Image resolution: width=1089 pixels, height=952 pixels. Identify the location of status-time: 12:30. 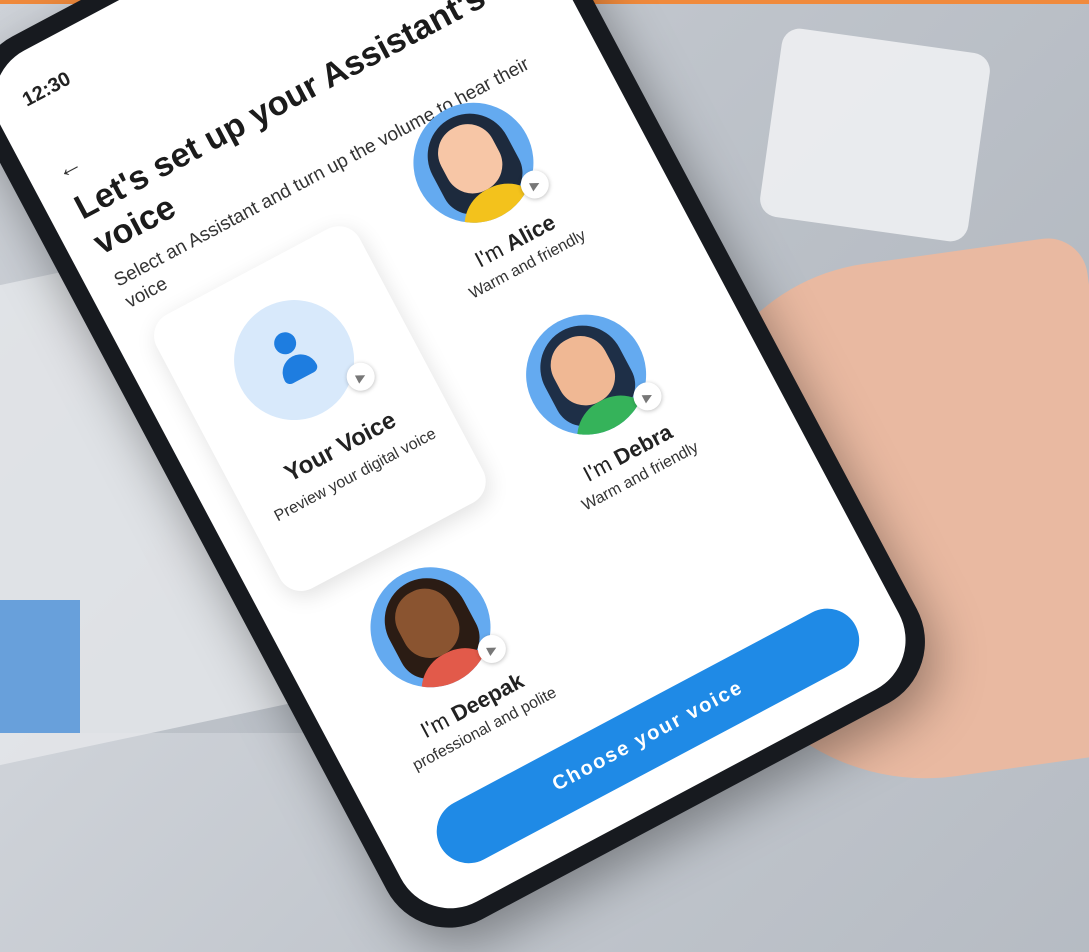
(46, 89).